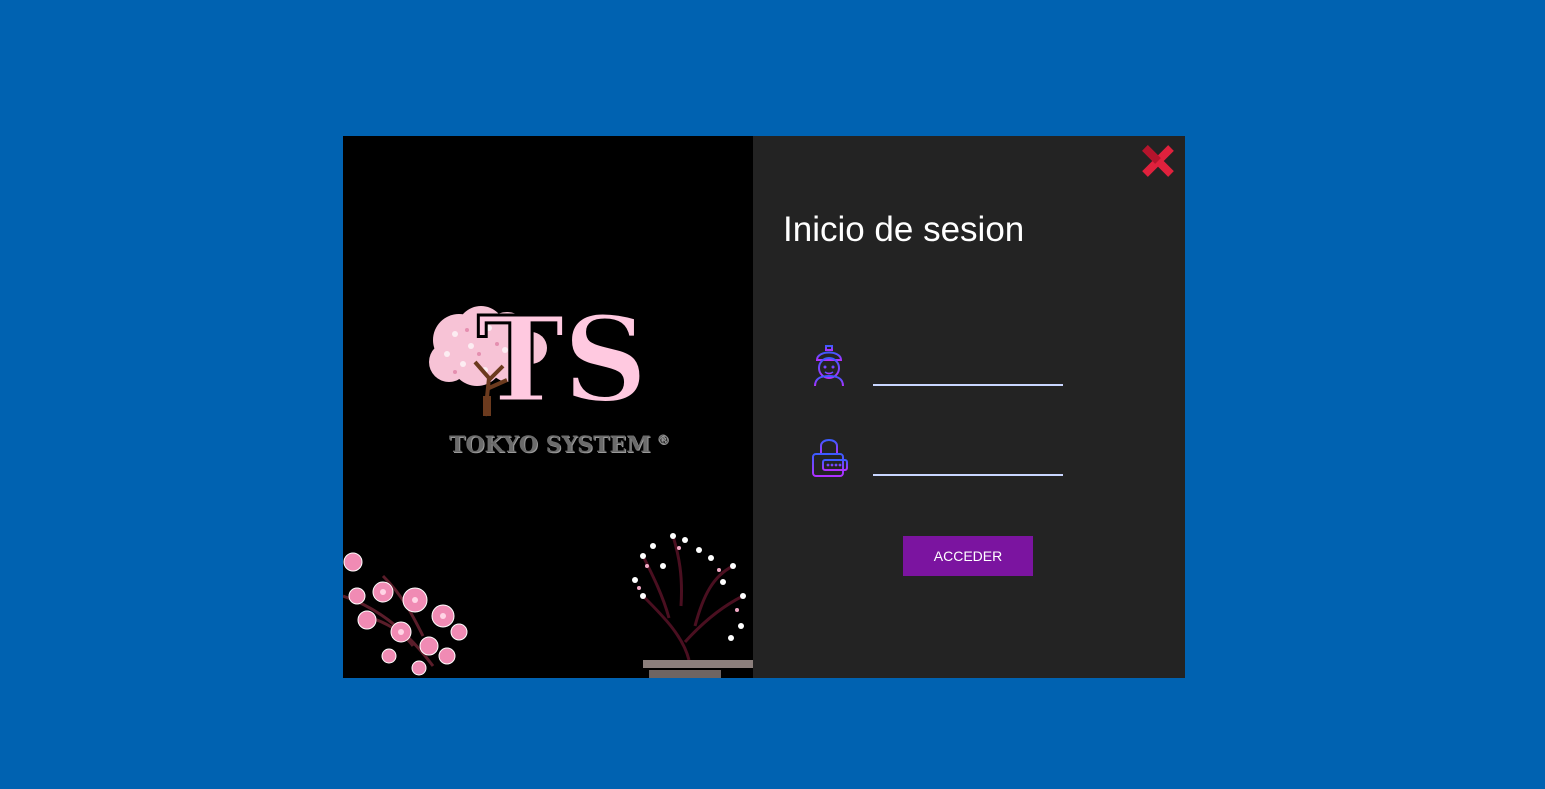 The width and height of the screenshot is (1545, 789). Describe the element at coordinates (562, 359) in the screenshot. I see `logo-letters: TS` at that location.